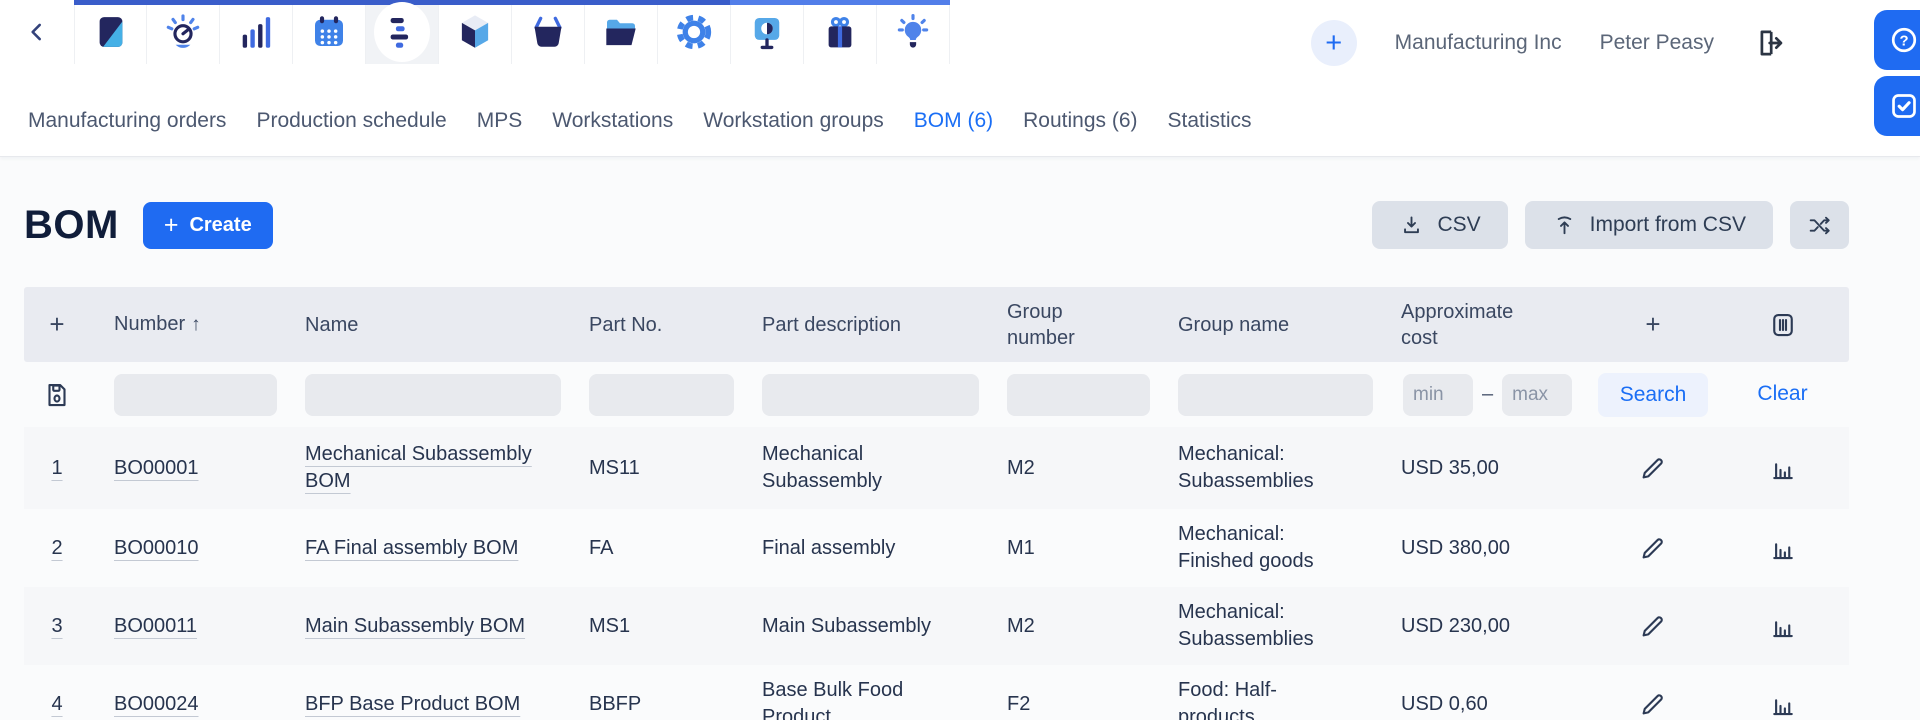  What do you see at coordinates (195, 394) in the screenshot?
I see `filter-number-input` at bounding box center [195, 394].